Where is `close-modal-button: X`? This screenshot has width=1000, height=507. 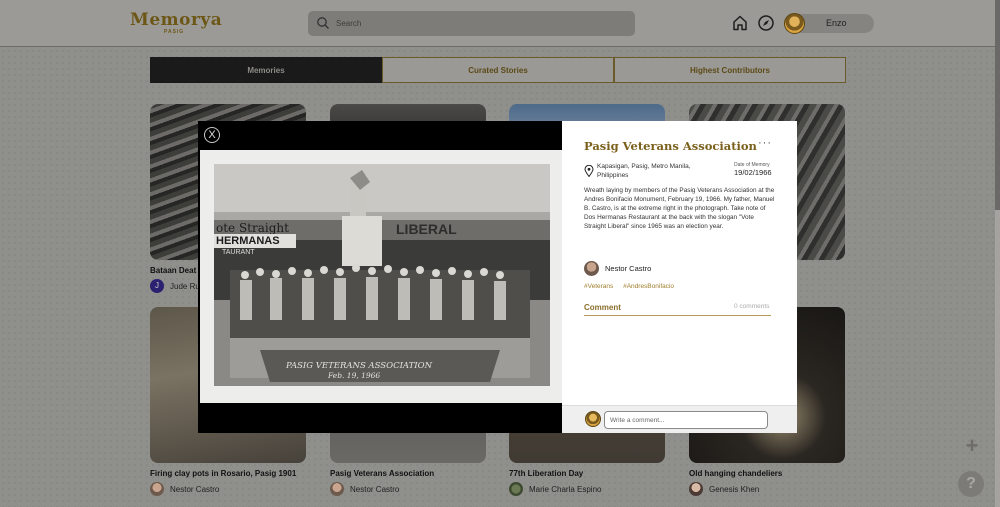
close-modal-button: X is located at coordinates (212, 135).